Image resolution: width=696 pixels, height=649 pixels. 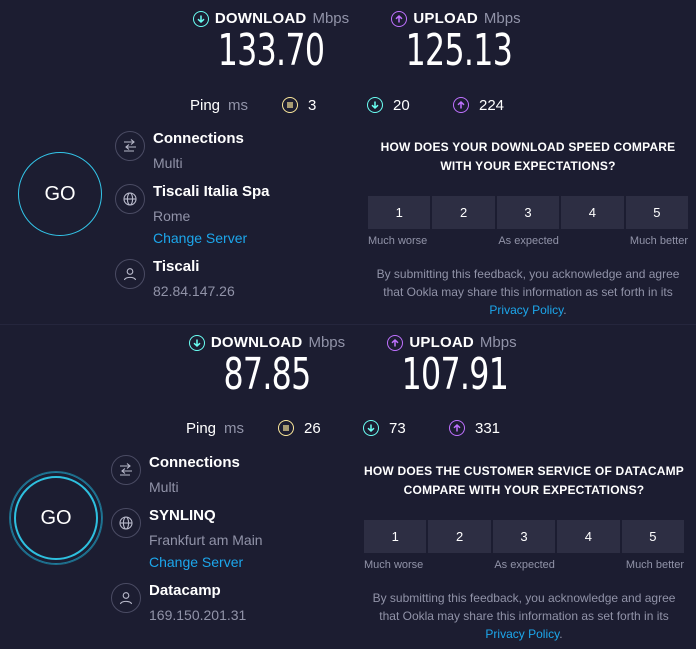 I want to click on ping-upload-value: 331, so click(x=488, y=428).